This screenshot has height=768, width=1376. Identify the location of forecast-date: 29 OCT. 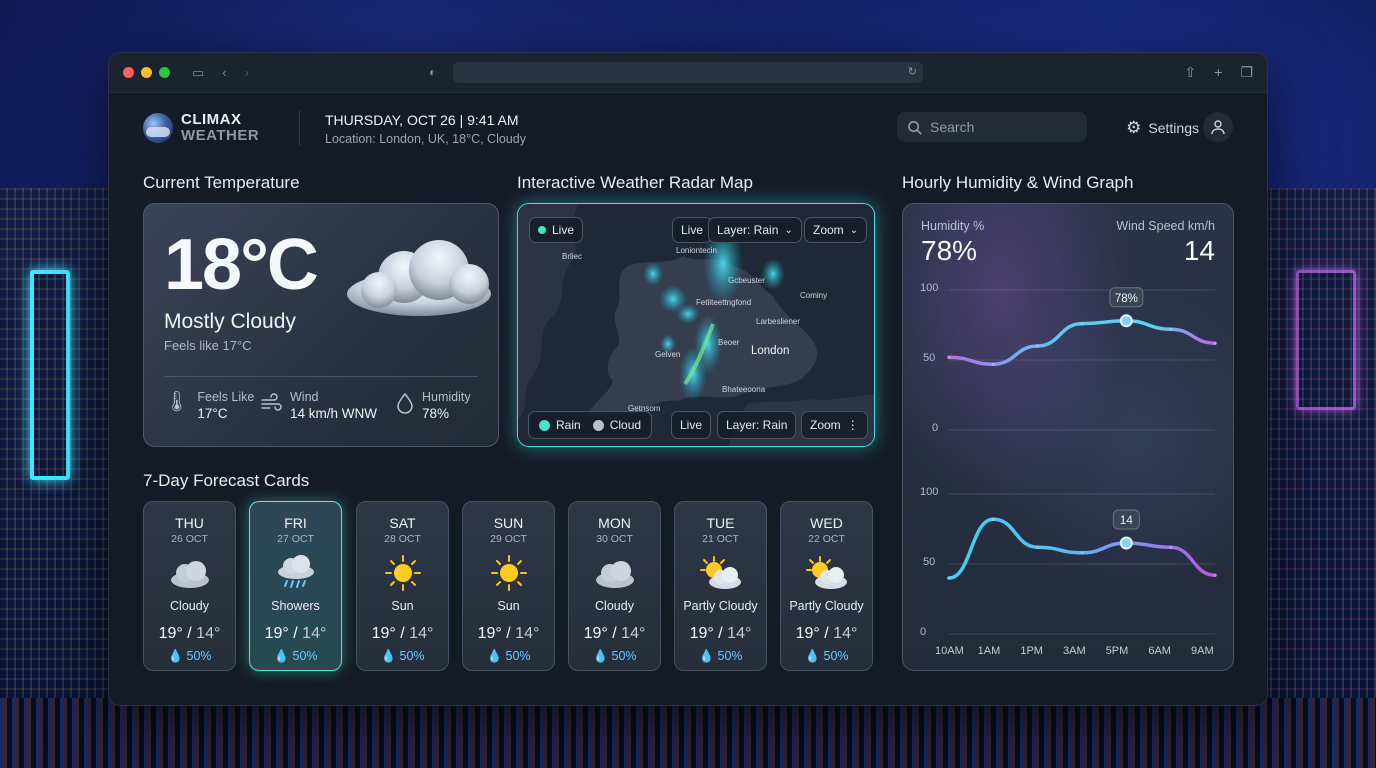
(508, 539).